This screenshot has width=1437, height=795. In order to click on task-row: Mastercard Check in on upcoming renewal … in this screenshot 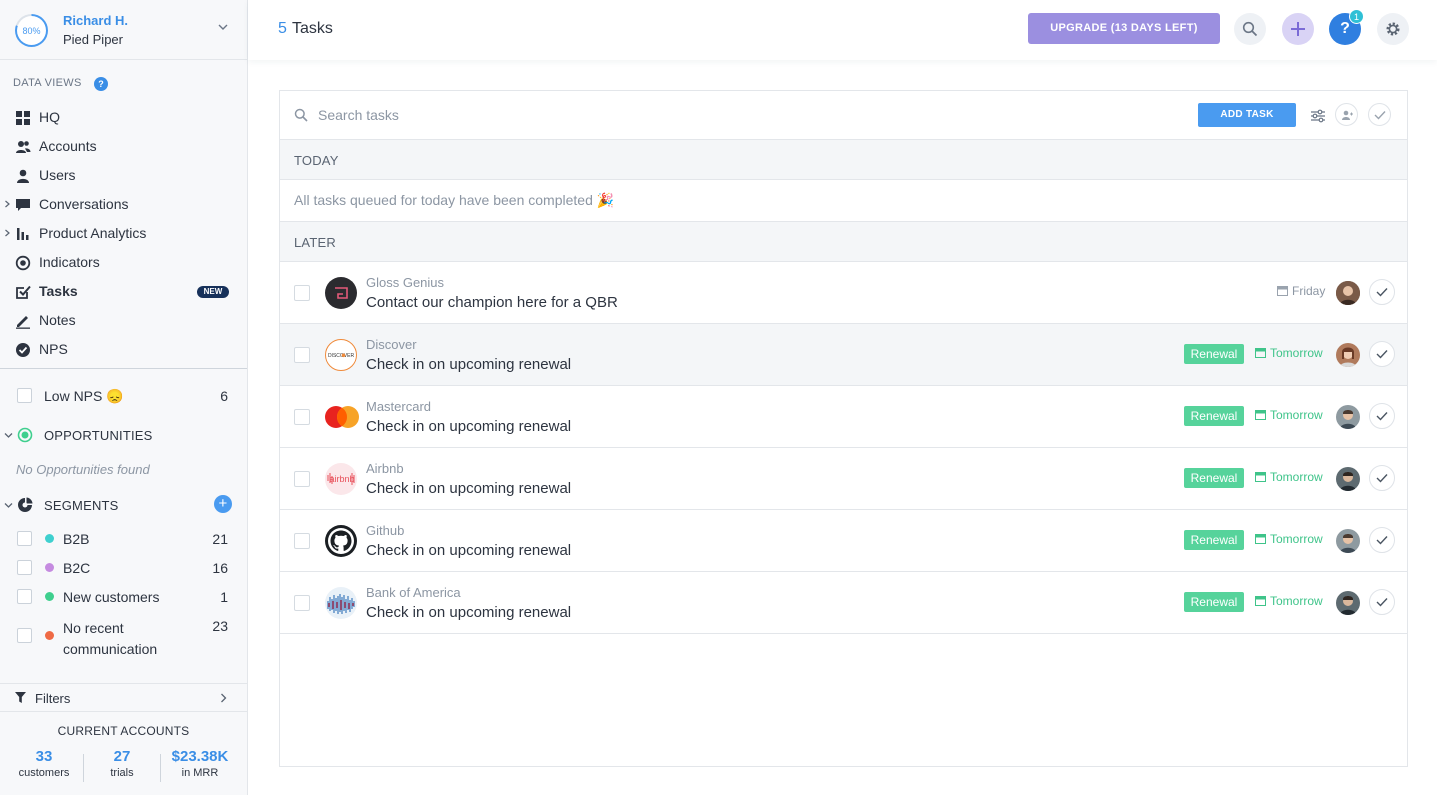, I will do `click(843, 417)`.